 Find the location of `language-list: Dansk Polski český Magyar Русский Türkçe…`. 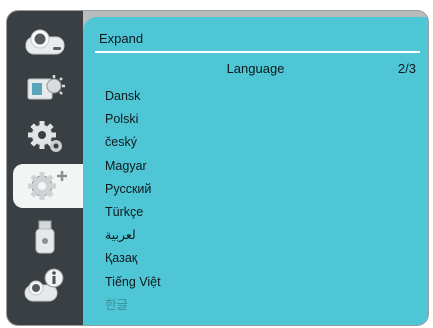

language-list: Dansk Polski český Magyar Русский Türkçe… is located at coordinates (133, 201).